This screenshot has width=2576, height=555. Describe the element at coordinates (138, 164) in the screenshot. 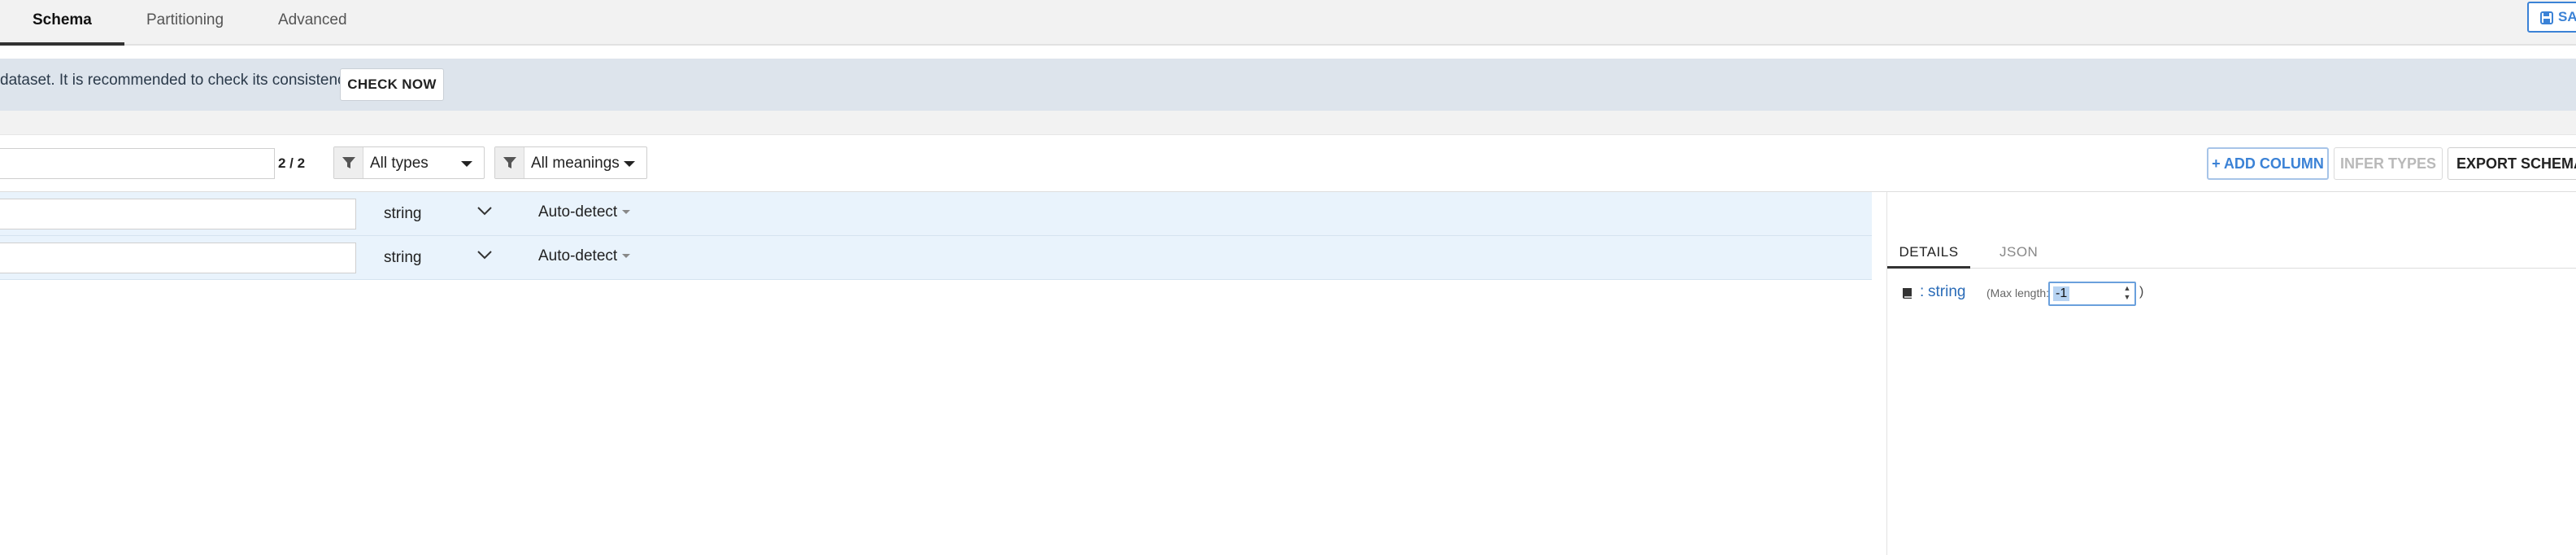

I see `column-search-input` at that location.